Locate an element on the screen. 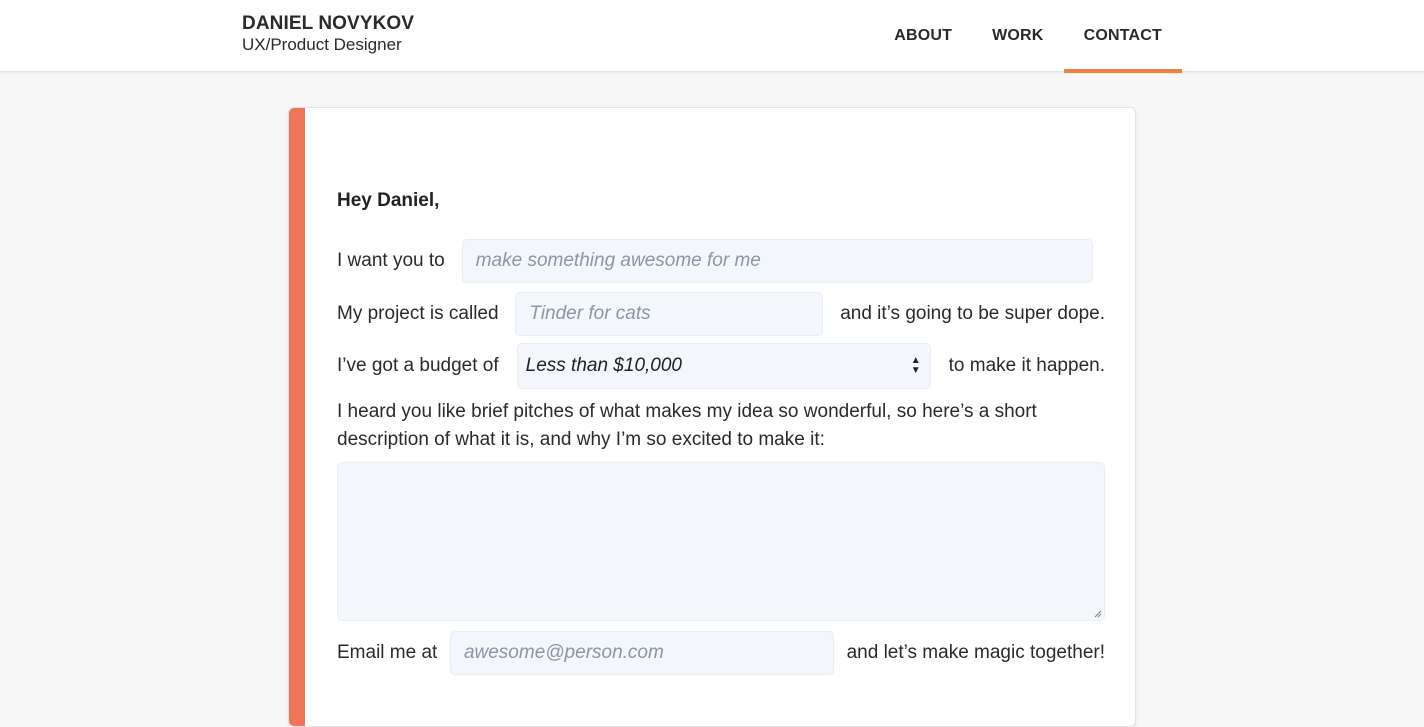  nav-about: ABOUT is located at coordinates (923, 36).